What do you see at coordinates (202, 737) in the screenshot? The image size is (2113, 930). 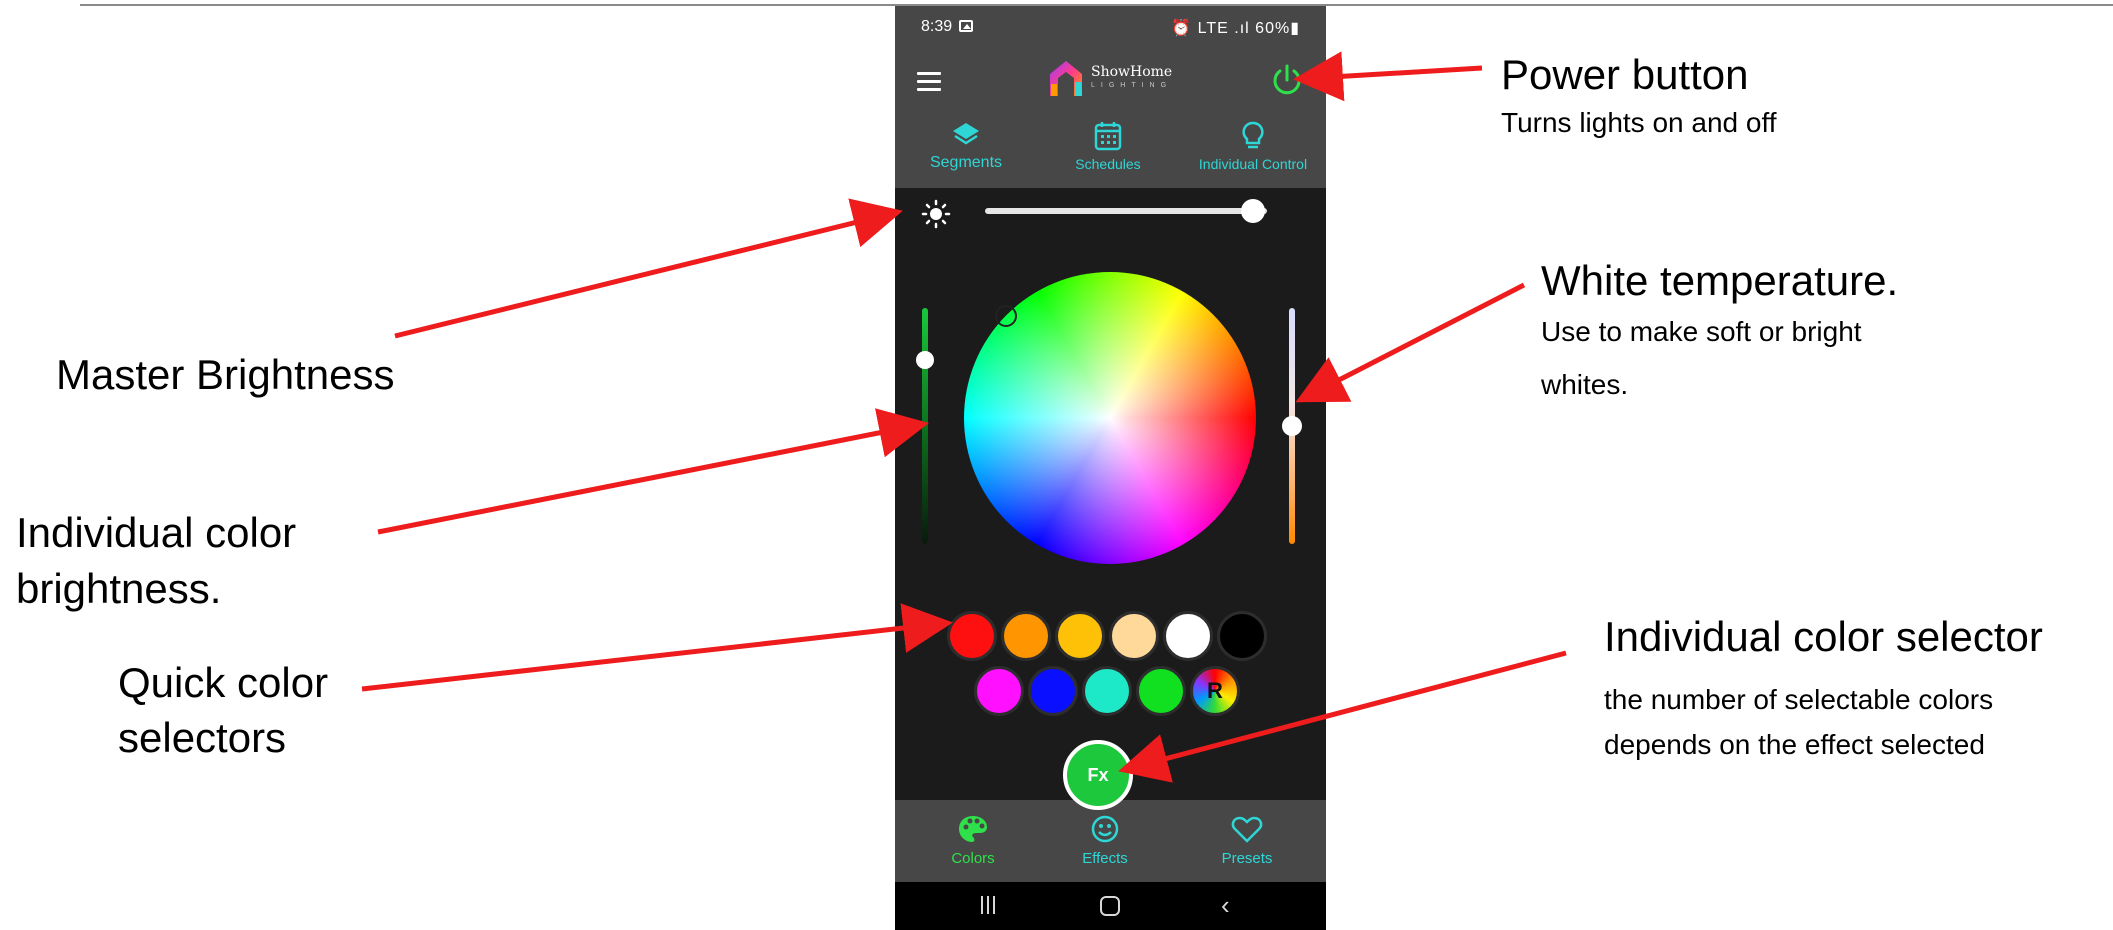 I see `annotation-quick-color-line2: selectors` at bounding box center [202, 737].